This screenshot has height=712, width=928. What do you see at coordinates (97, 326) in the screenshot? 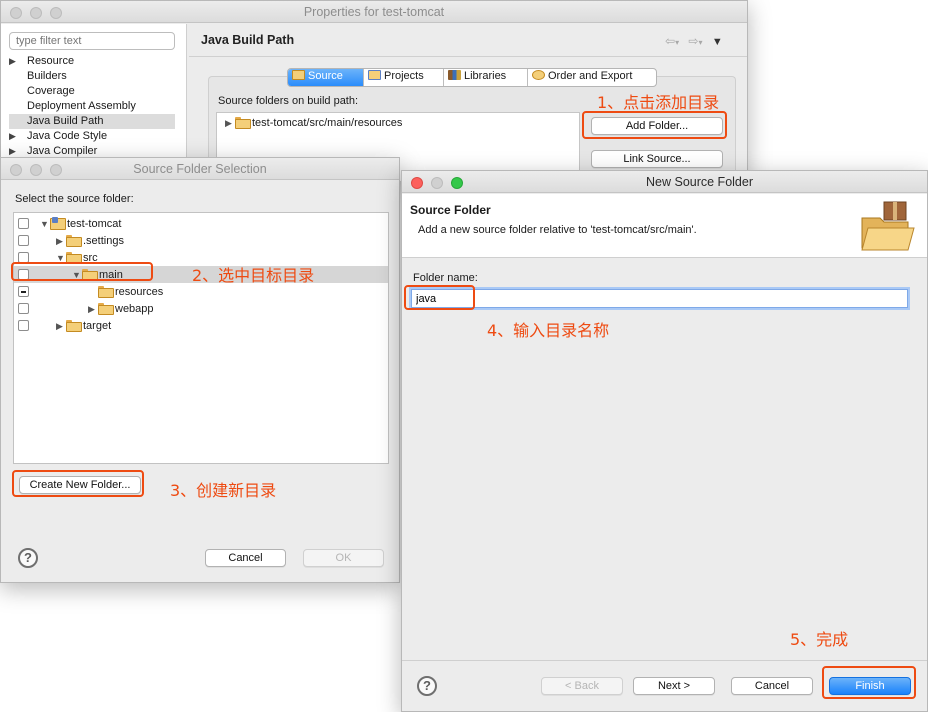
I see `tree-node-label: target` at bounding box center [97, 326].